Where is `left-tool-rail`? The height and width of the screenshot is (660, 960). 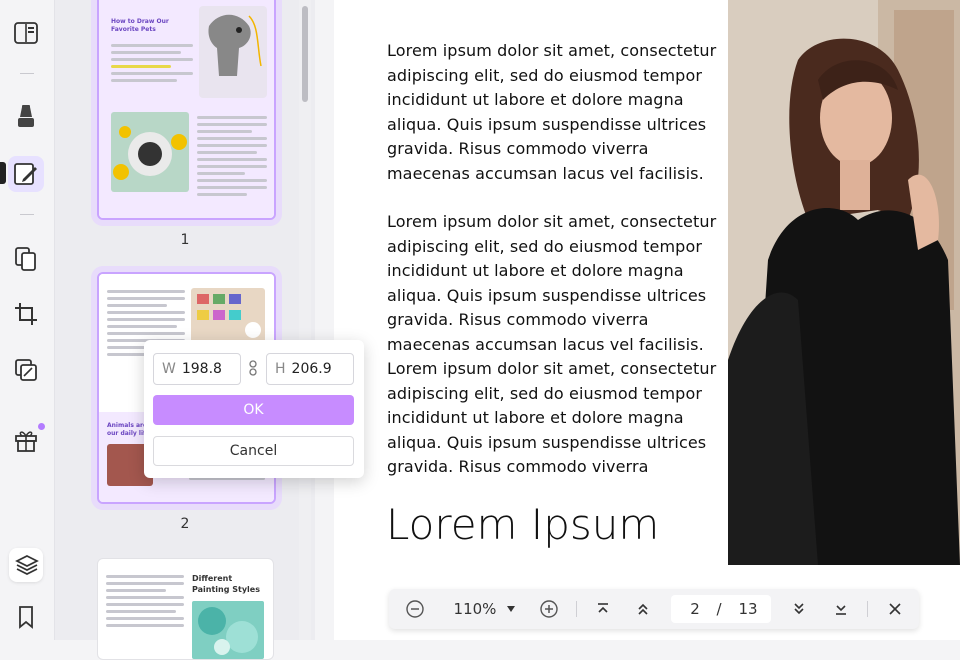
left-tool-rail is located at coordinates (27, 320).